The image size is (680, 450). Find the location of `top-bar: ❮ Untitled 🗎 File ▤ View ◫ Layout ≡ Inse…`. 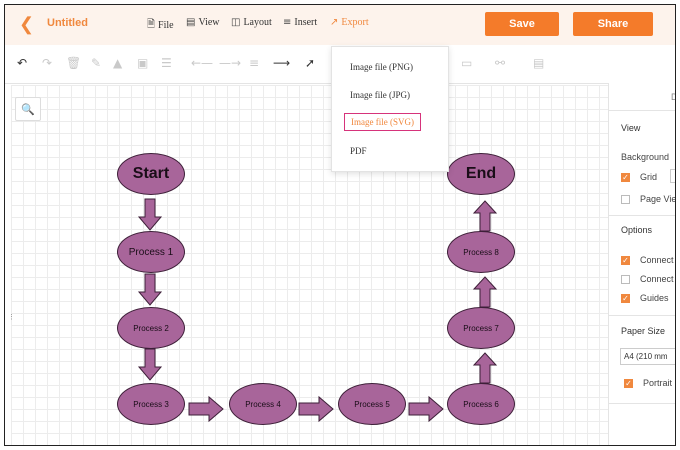

top-bar: ❮ Untitled 🗎 File ▤ View ◫ Layout ≡ Inse… is located at coordinates (340, 25).